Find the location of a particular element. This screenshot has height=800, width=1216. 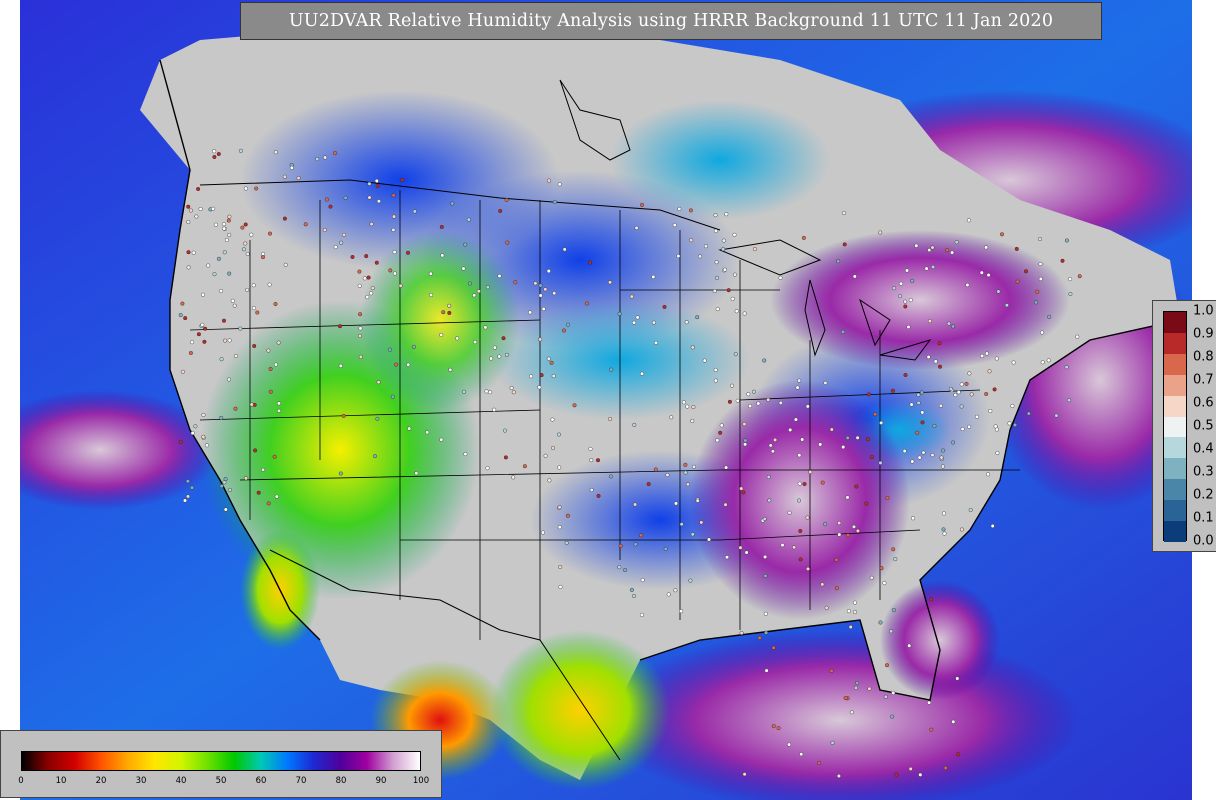

innovation-tick-label: 0.6 is located at coordinates (1203, 403).